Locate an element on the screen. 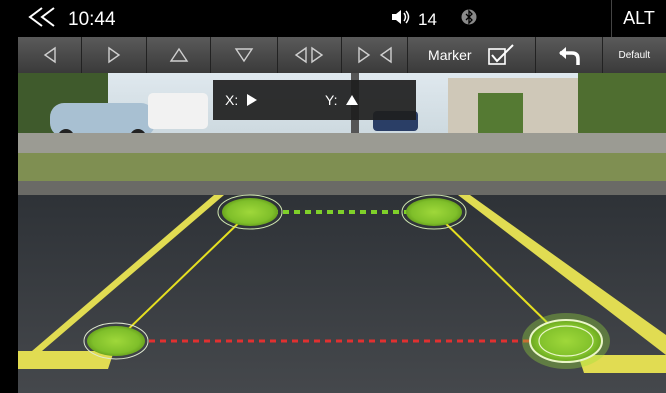 This screenshot has height=393, width=666. undo-button is located at coordinates (569, 55).